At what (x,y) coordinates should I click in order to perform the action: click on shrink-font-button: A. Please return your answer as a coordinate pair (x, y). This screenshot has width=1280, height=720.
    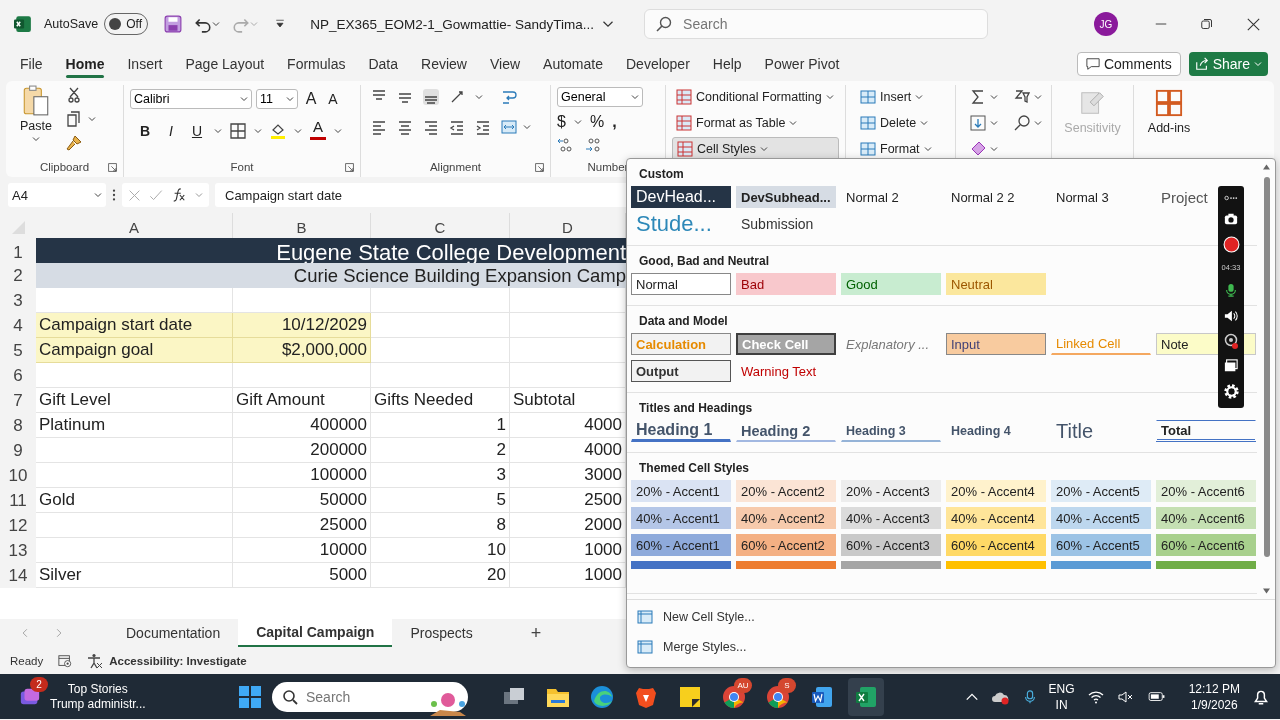
    Looking at the image, I should click on (333, 99).